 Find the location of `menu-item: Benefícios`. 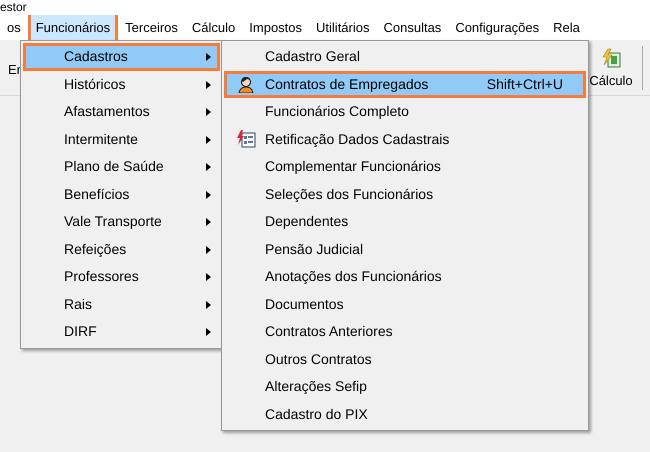

menu-item: Benefícios is located at coordinates (121, 194).